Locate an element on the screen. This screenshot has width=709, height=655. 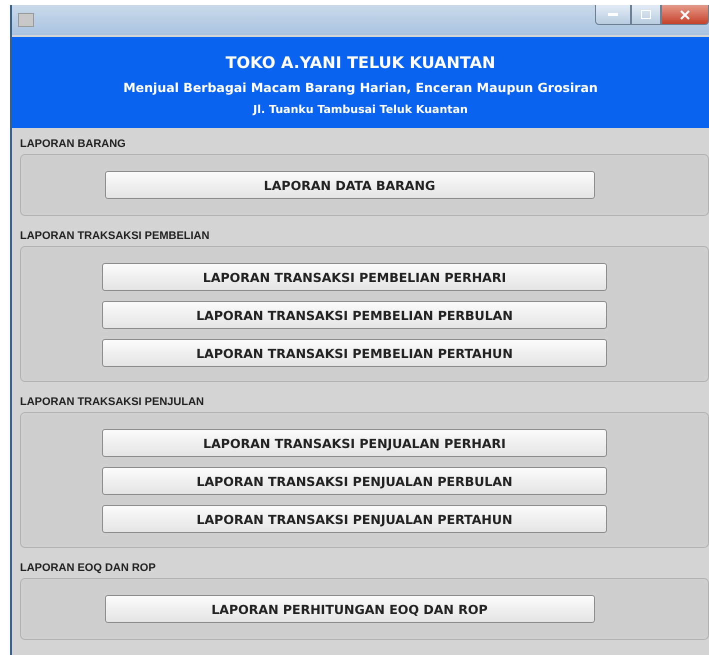
report-button: LAPORAN TRANSAKSI PEMBELIAN PERHARI is located at coordinates (354, 277).